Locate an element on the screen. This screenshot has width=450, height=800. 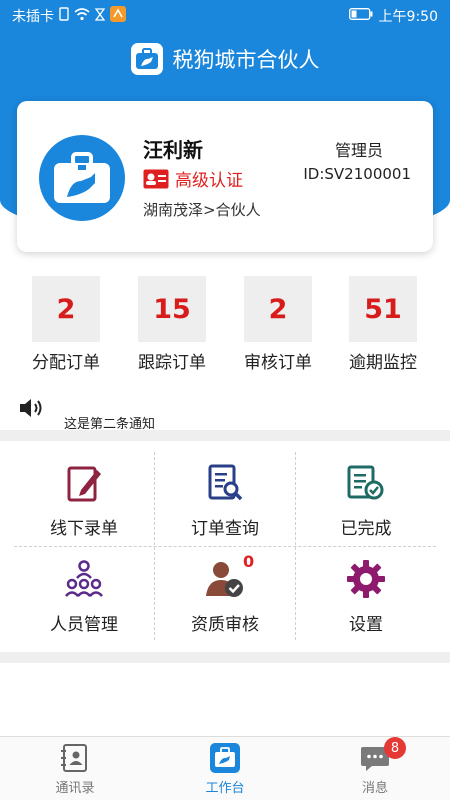
edit-document-icon is located at coordinates (84, 484).